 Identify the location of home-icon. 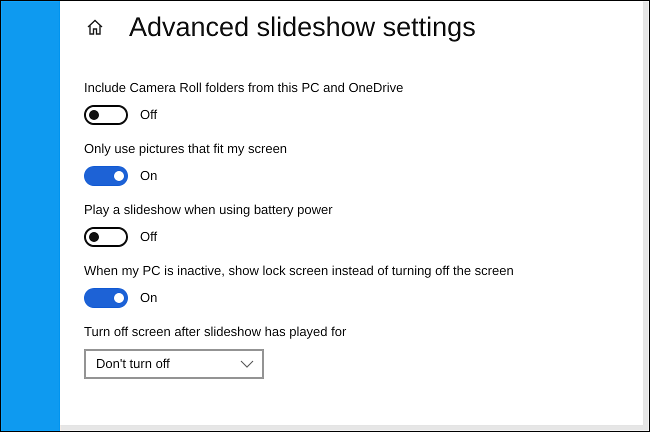
(95, 27).